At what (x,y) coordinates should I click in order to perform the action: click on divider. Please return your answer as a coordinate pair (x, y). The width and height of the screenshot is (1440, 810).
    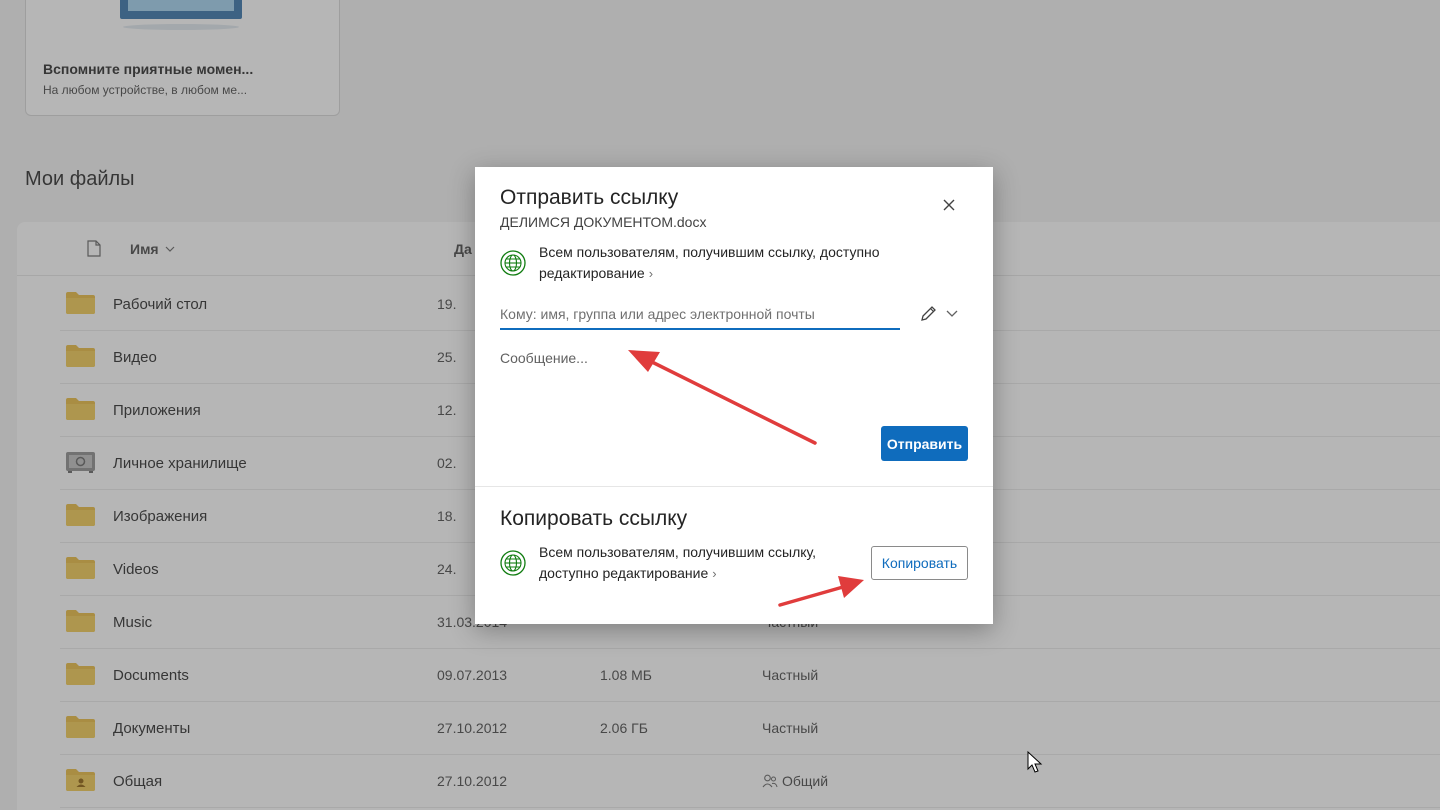
    Looking at the image, I should click on (734, 486).